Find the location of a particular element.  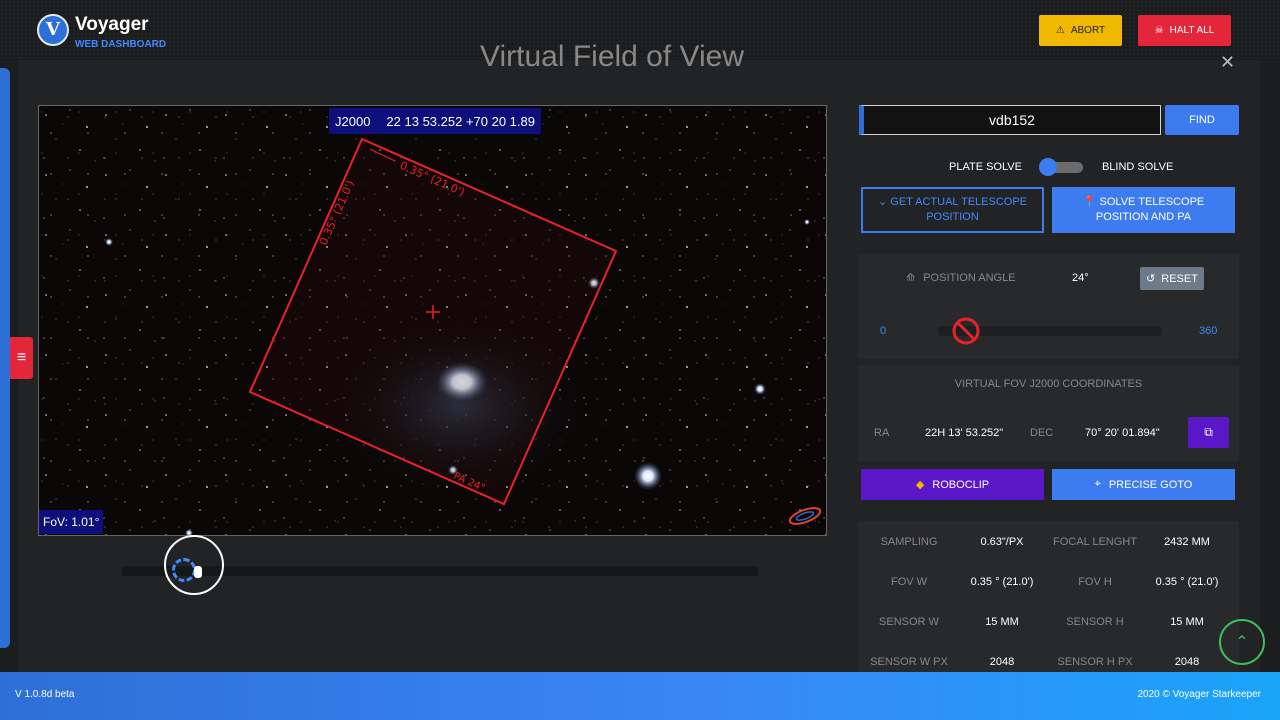

dec-value: 70° 20' 01.894" is located at coordinates (1122, 433).